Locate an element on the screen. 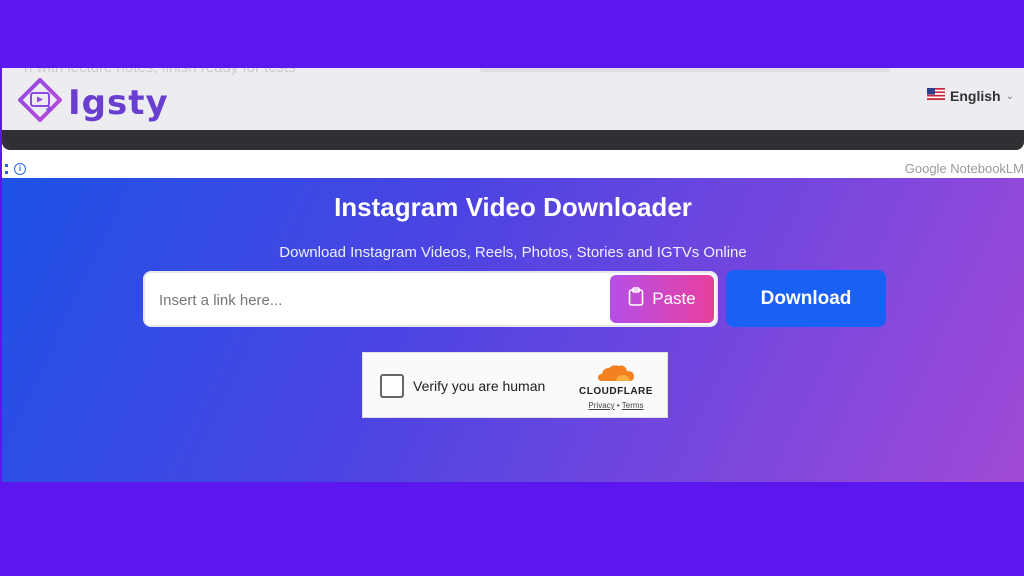  privacy-link: Privacy is located at coordinates (601, 405).